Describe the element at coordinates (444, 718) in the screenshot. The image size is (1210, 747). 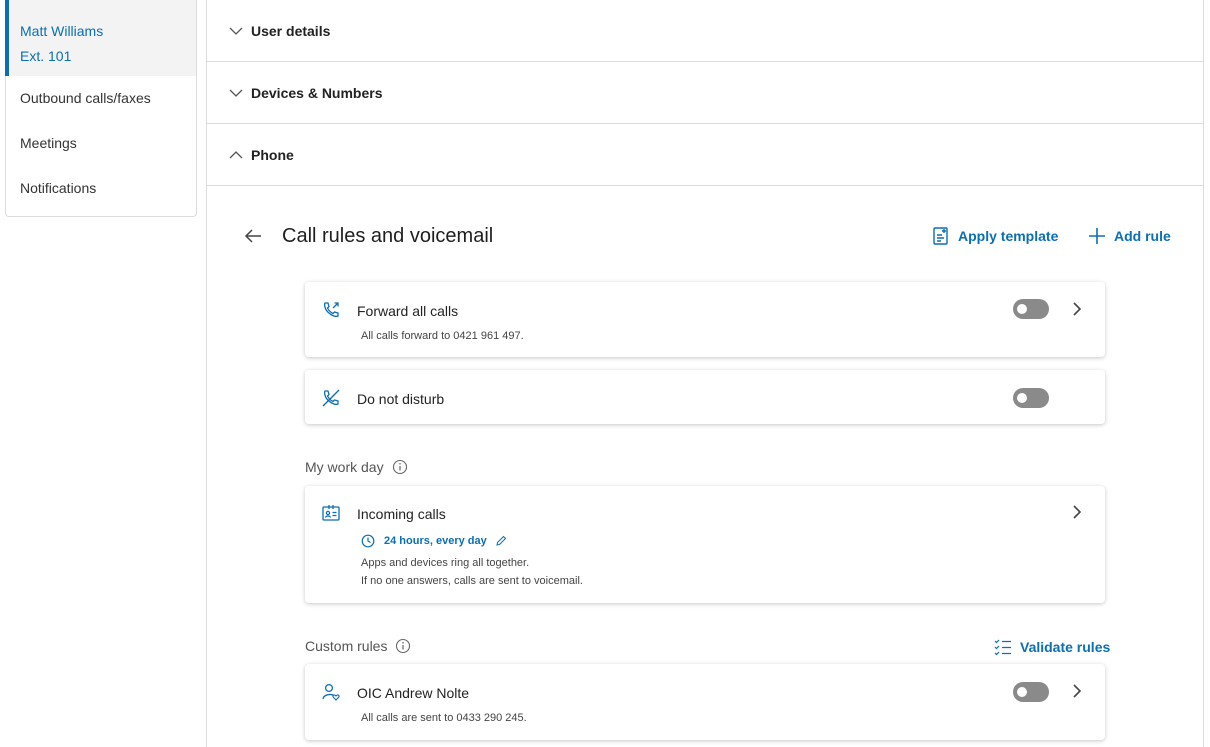
I see `rule-description: All calls are sent to 0433 290 245.` at that location.